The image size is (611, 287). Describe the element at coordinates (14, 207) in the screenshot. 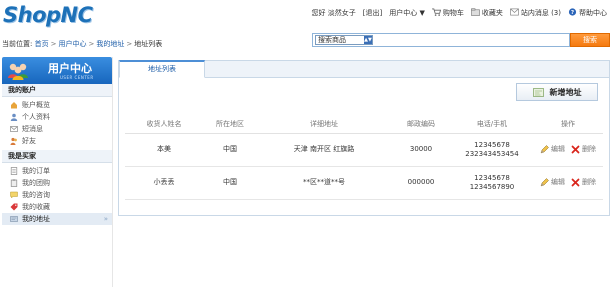

I see `tag-icon` at that location.